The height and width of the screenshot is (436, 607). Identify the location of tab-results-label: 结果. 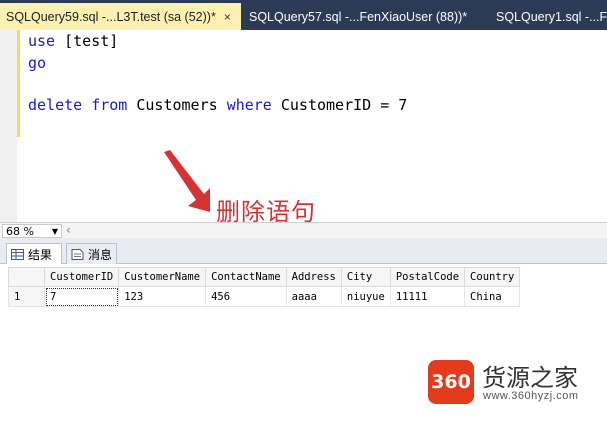
(40, 254).